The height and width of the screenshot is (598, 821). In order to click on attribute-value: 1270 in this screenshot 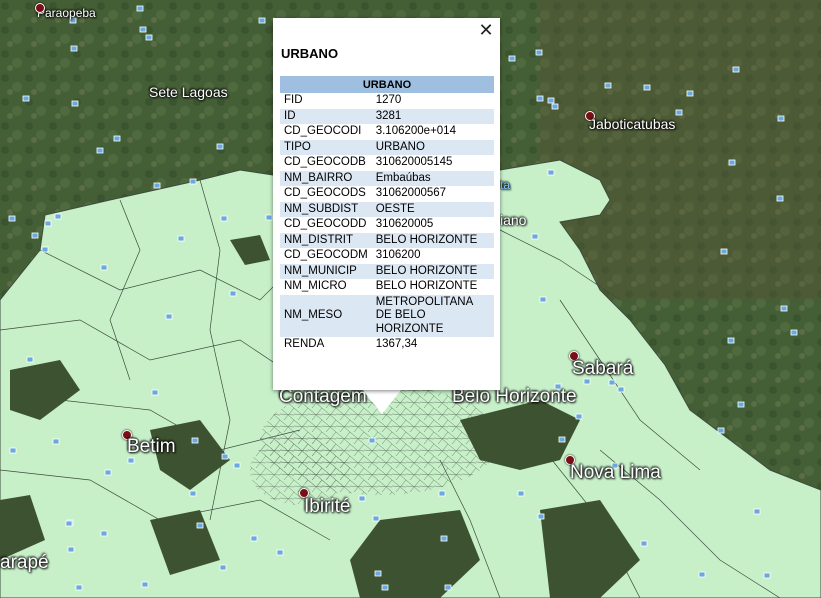, I will do `click(388, 100)`.